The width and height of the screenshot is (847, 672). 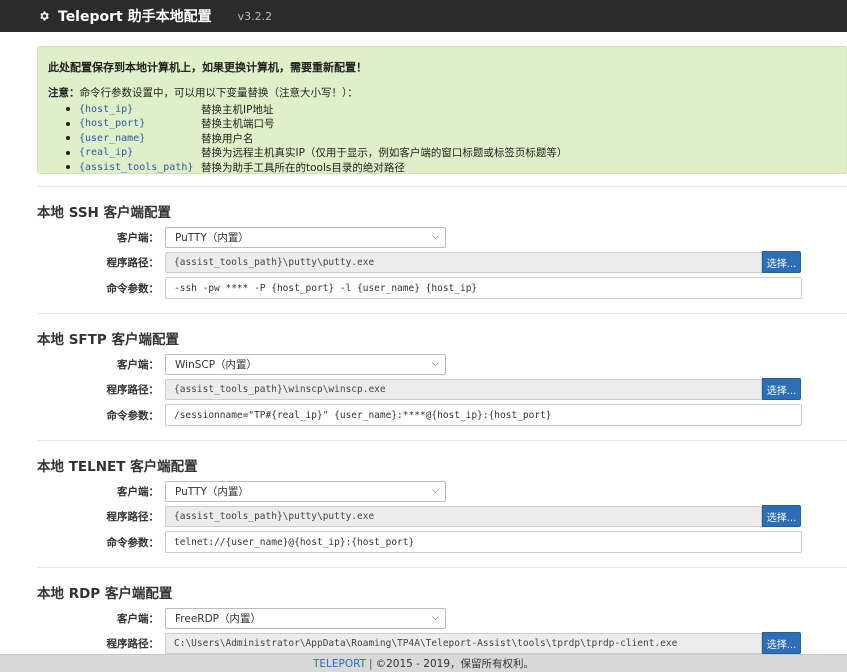 I want to click on selected-value: WinSCP（内置）, so click(x=216, y=364).